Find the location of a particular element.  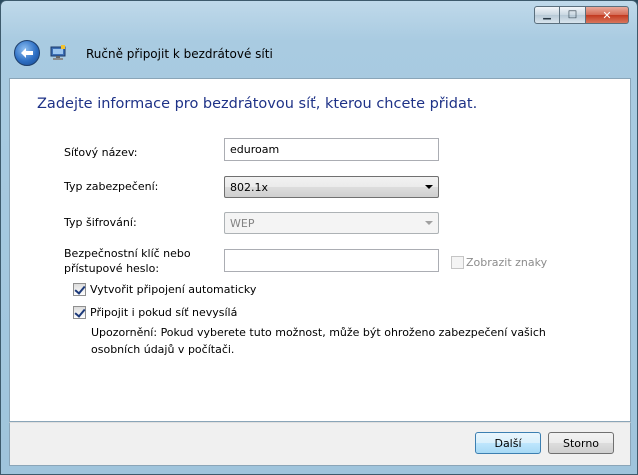

minimize-icon: ▁ is located at coordinates (547, 14).